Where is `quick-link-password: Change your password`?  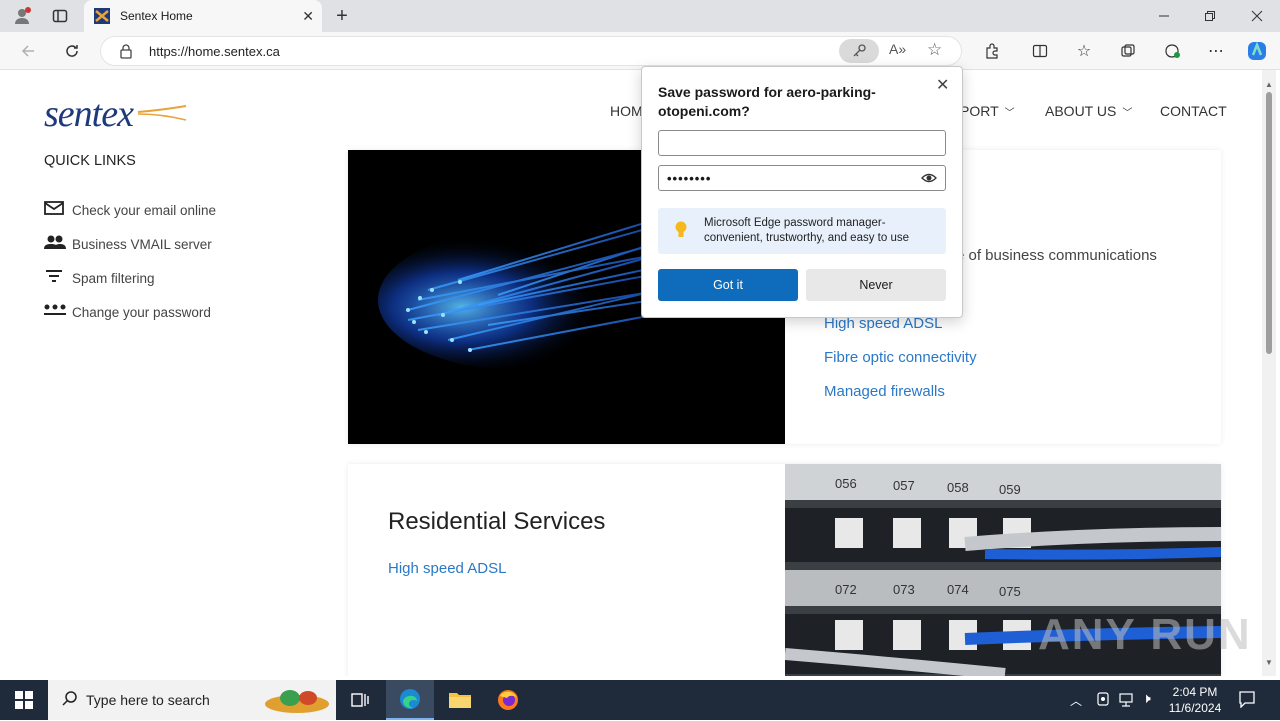 quick-link-password: Change your password is located at coordinates (127, 312).